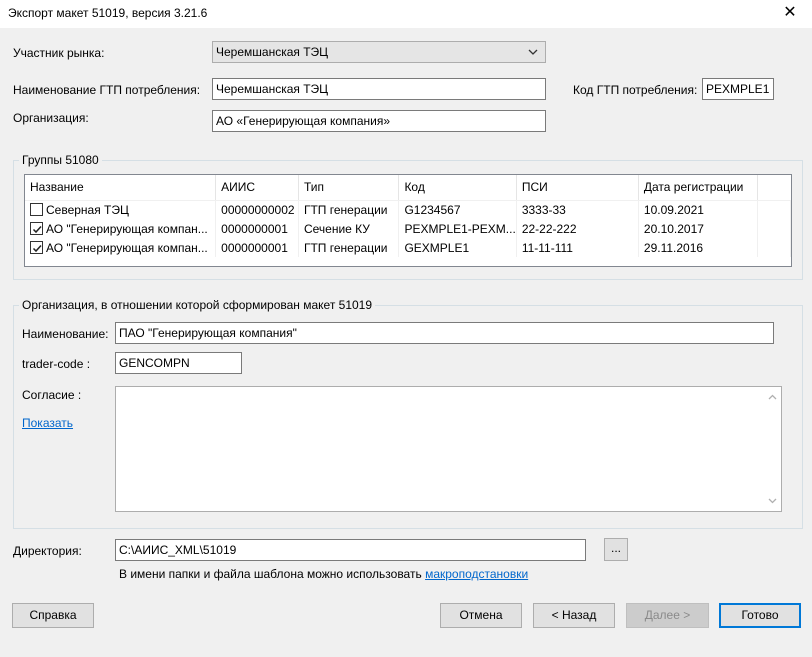  Describe the element at coordinates (738, 89) in the screenshot. I see `gtp-code-field: PEXMPLE1` at that location.